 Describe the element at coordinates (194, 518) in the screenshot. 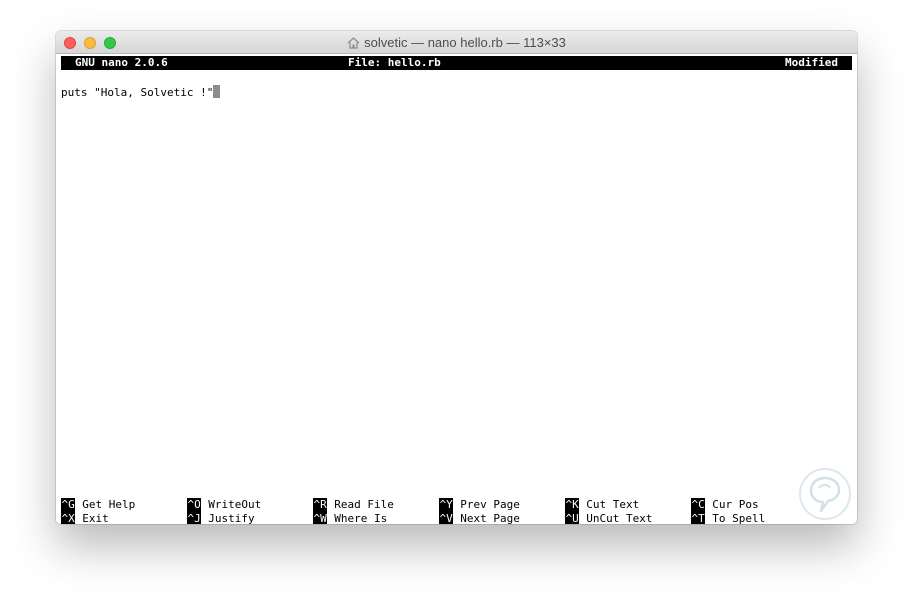

I see `shortcut-key: ^J` at that location.